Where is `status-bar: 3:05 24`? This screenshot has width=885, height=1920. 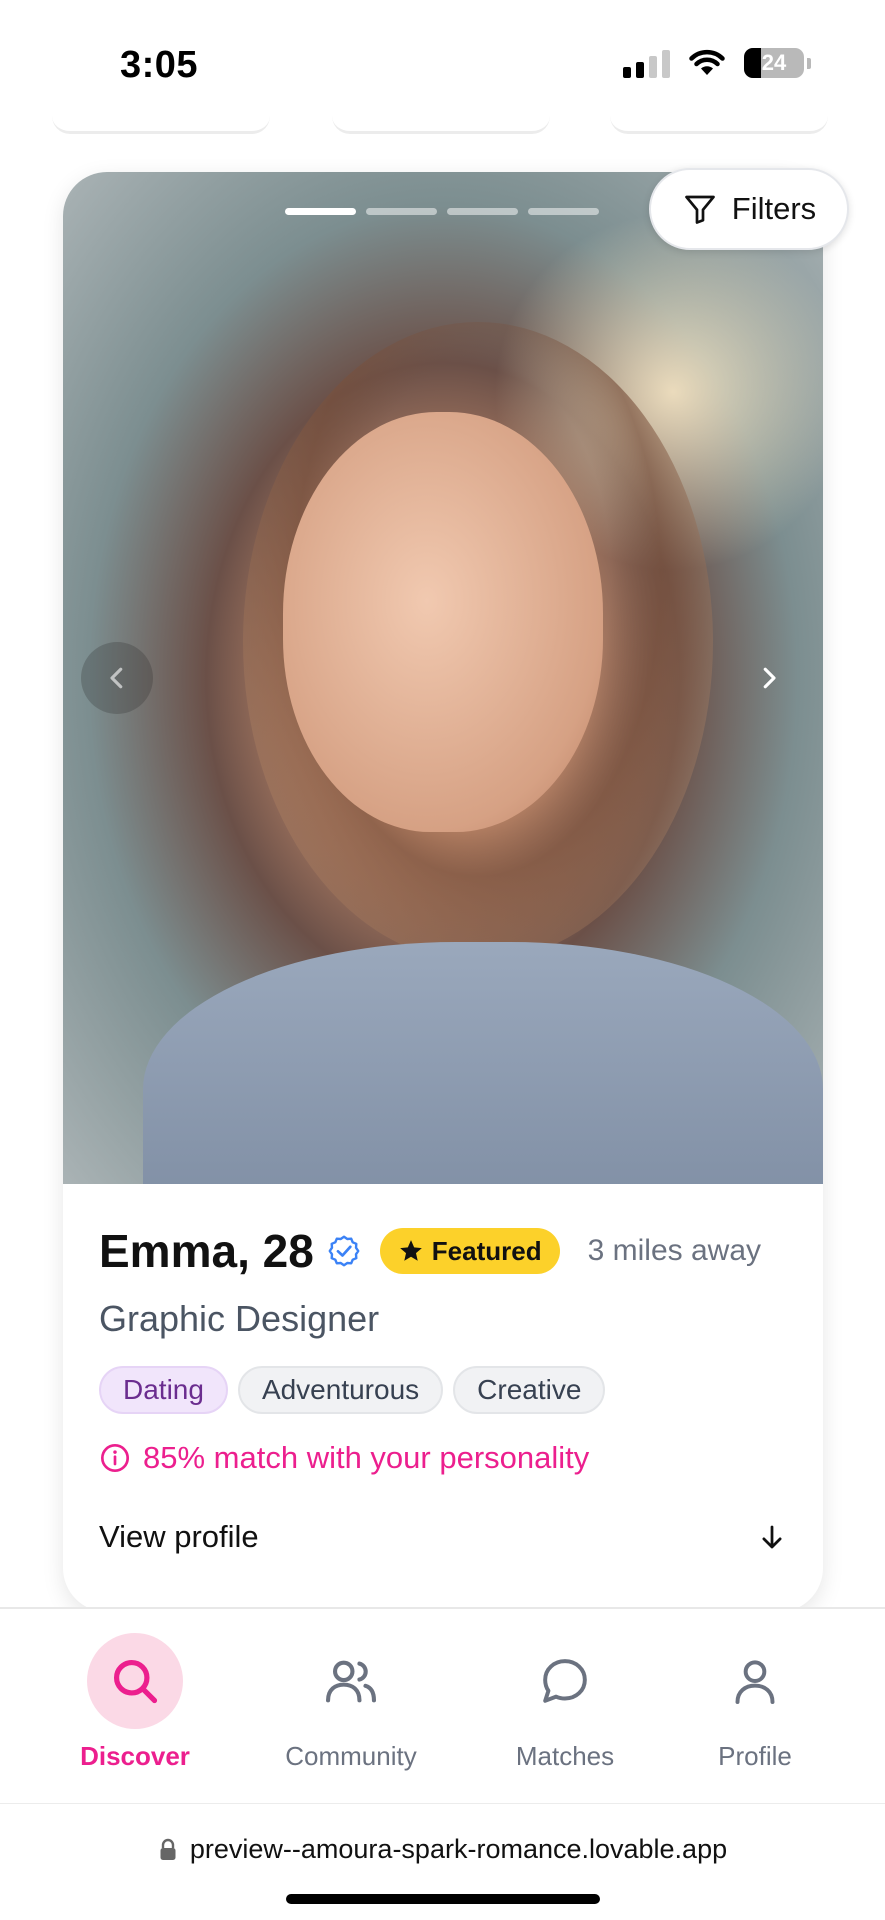 status-bar: 3:05 24 is located at coordinates (442, 60).